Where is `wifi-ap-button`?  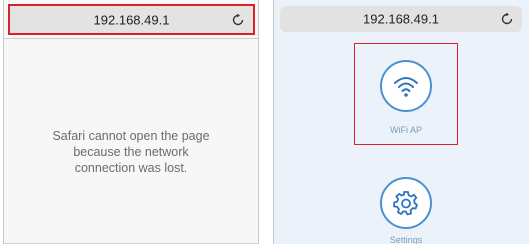 wifi-ap-button is located at coordinates (406, 86).